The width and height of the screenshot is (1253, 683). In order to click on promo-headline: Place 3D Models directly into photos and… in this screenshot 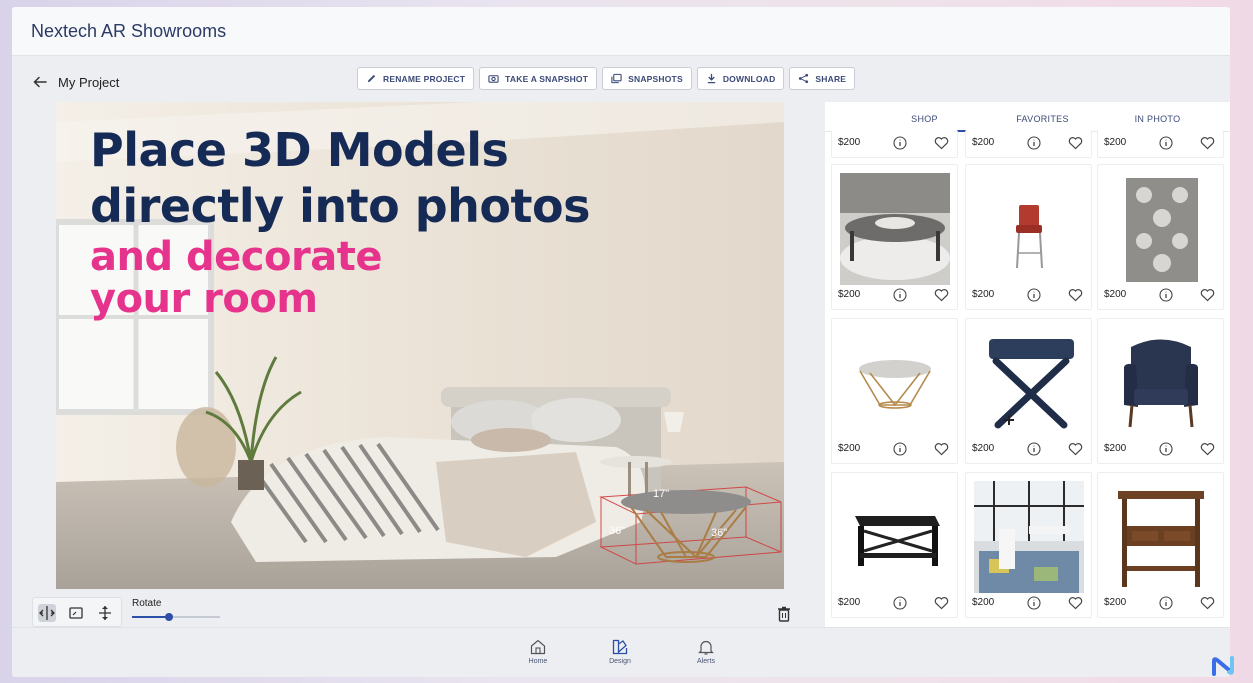, I will do `click(340, 221)`.